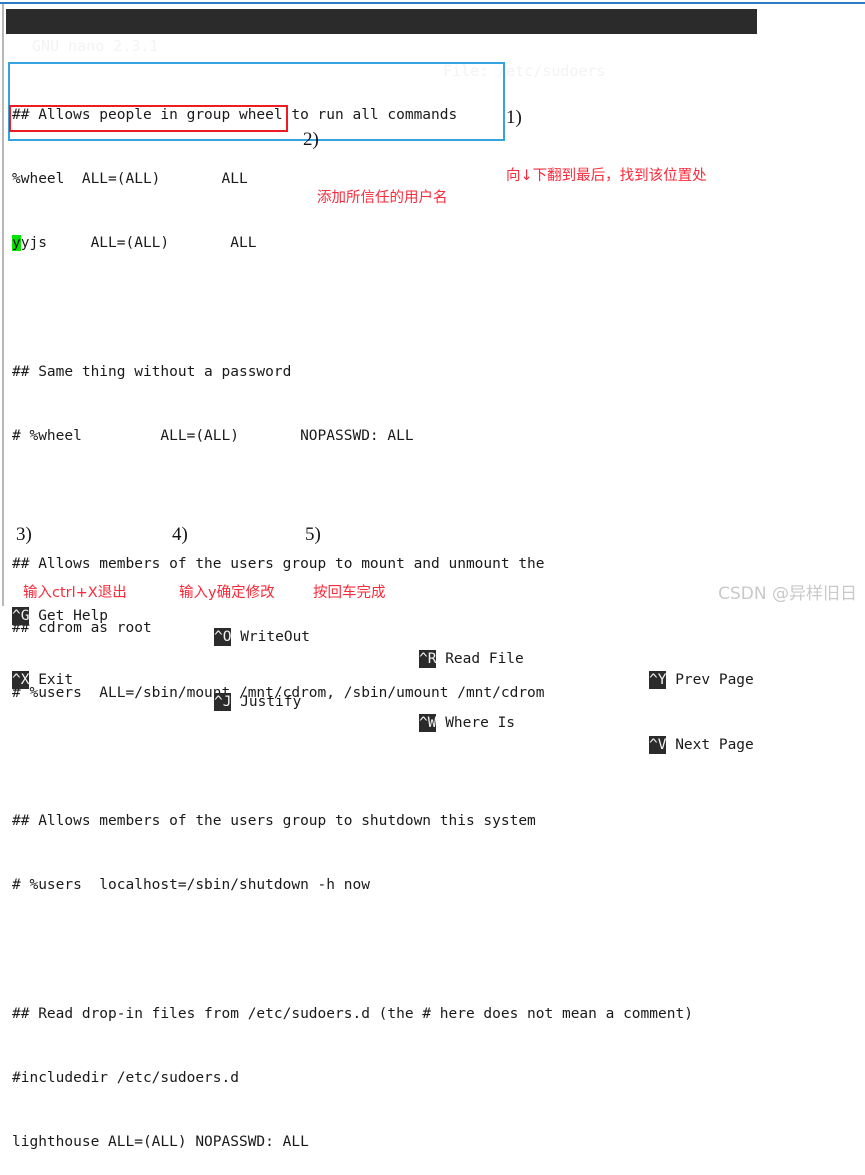 Image resolution: width=865 pixels, height=1175 pixels. I want to click on shortcut-key: ^W, so click(428, 723).